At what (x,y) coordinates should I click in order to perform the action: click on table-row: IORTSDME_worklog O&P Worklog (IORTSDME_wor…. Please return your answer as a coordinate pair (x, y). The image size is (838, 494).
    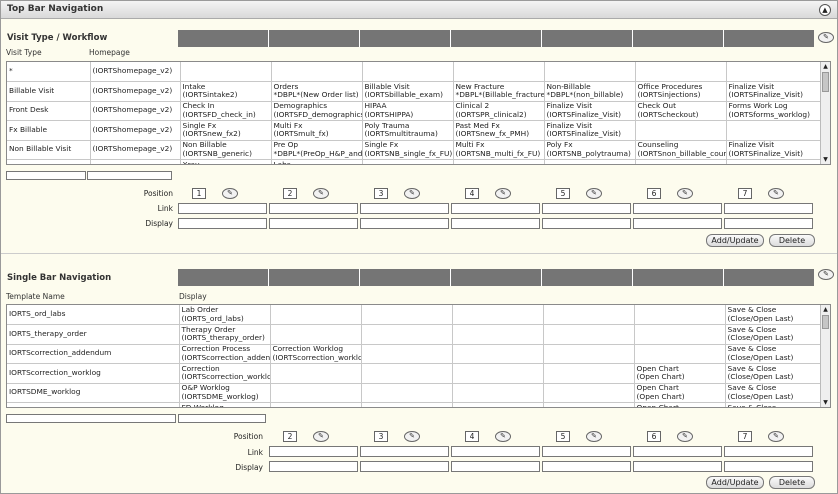
    Looking at the image, I should click on (414, 393).